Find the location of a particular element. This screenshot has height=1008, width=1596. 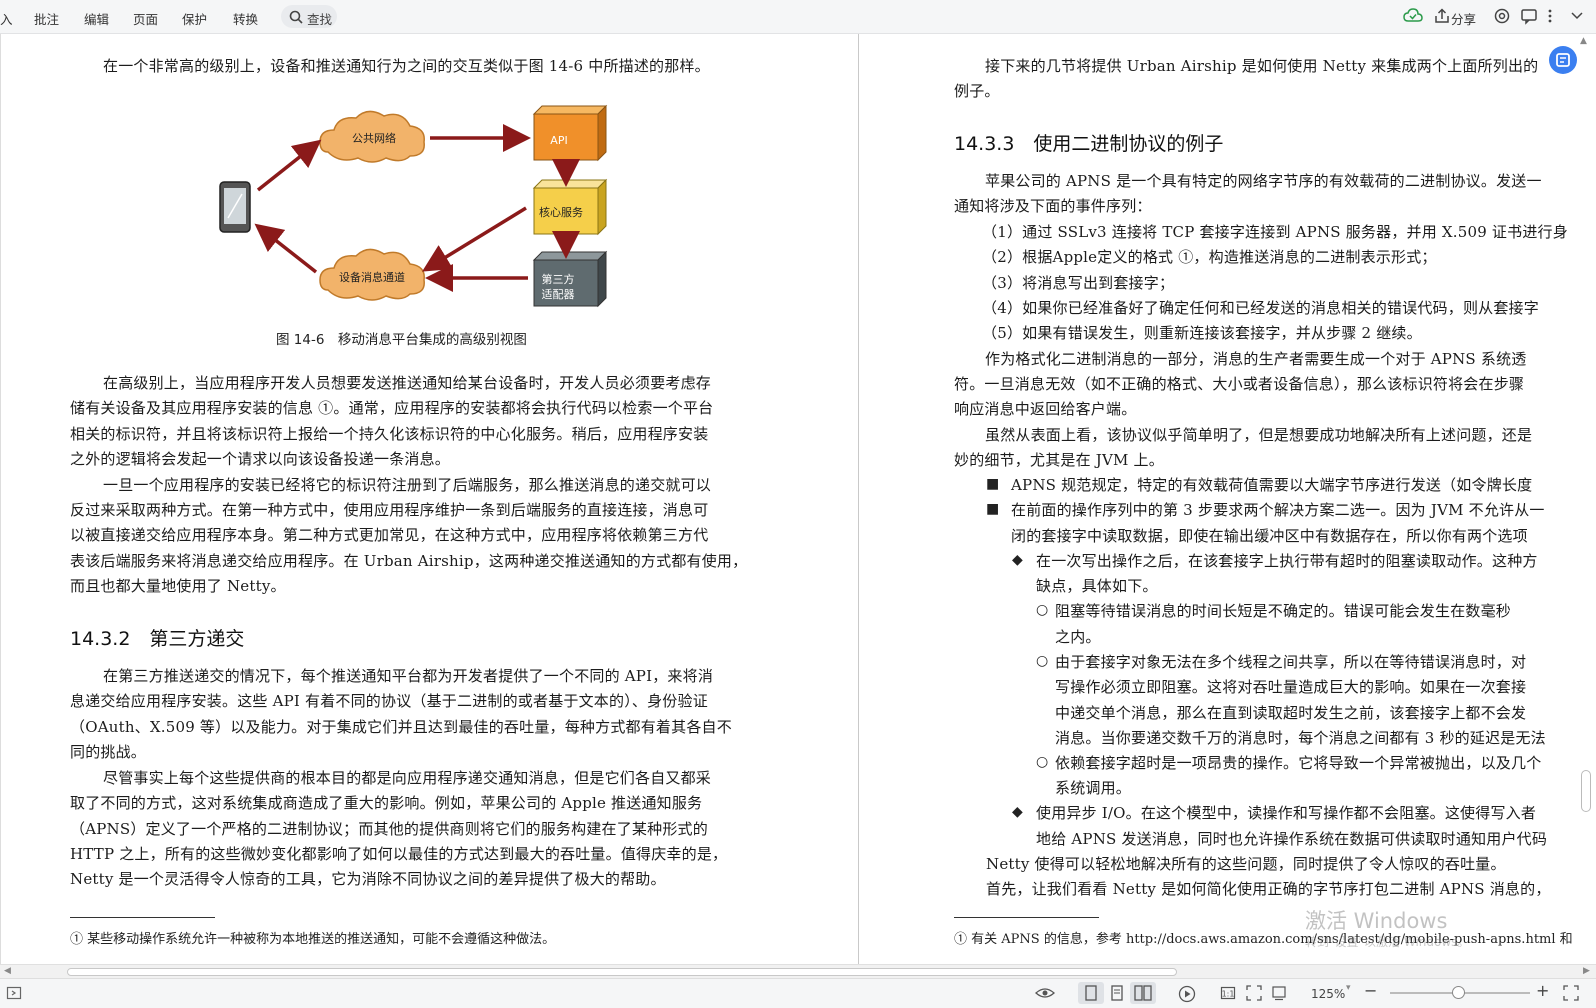

right-p4: Netty 使得可以轻松地解决所有的这些问题，同时提供了令人惊叹的吞吐量。 is located at coordinates (1246, 864).